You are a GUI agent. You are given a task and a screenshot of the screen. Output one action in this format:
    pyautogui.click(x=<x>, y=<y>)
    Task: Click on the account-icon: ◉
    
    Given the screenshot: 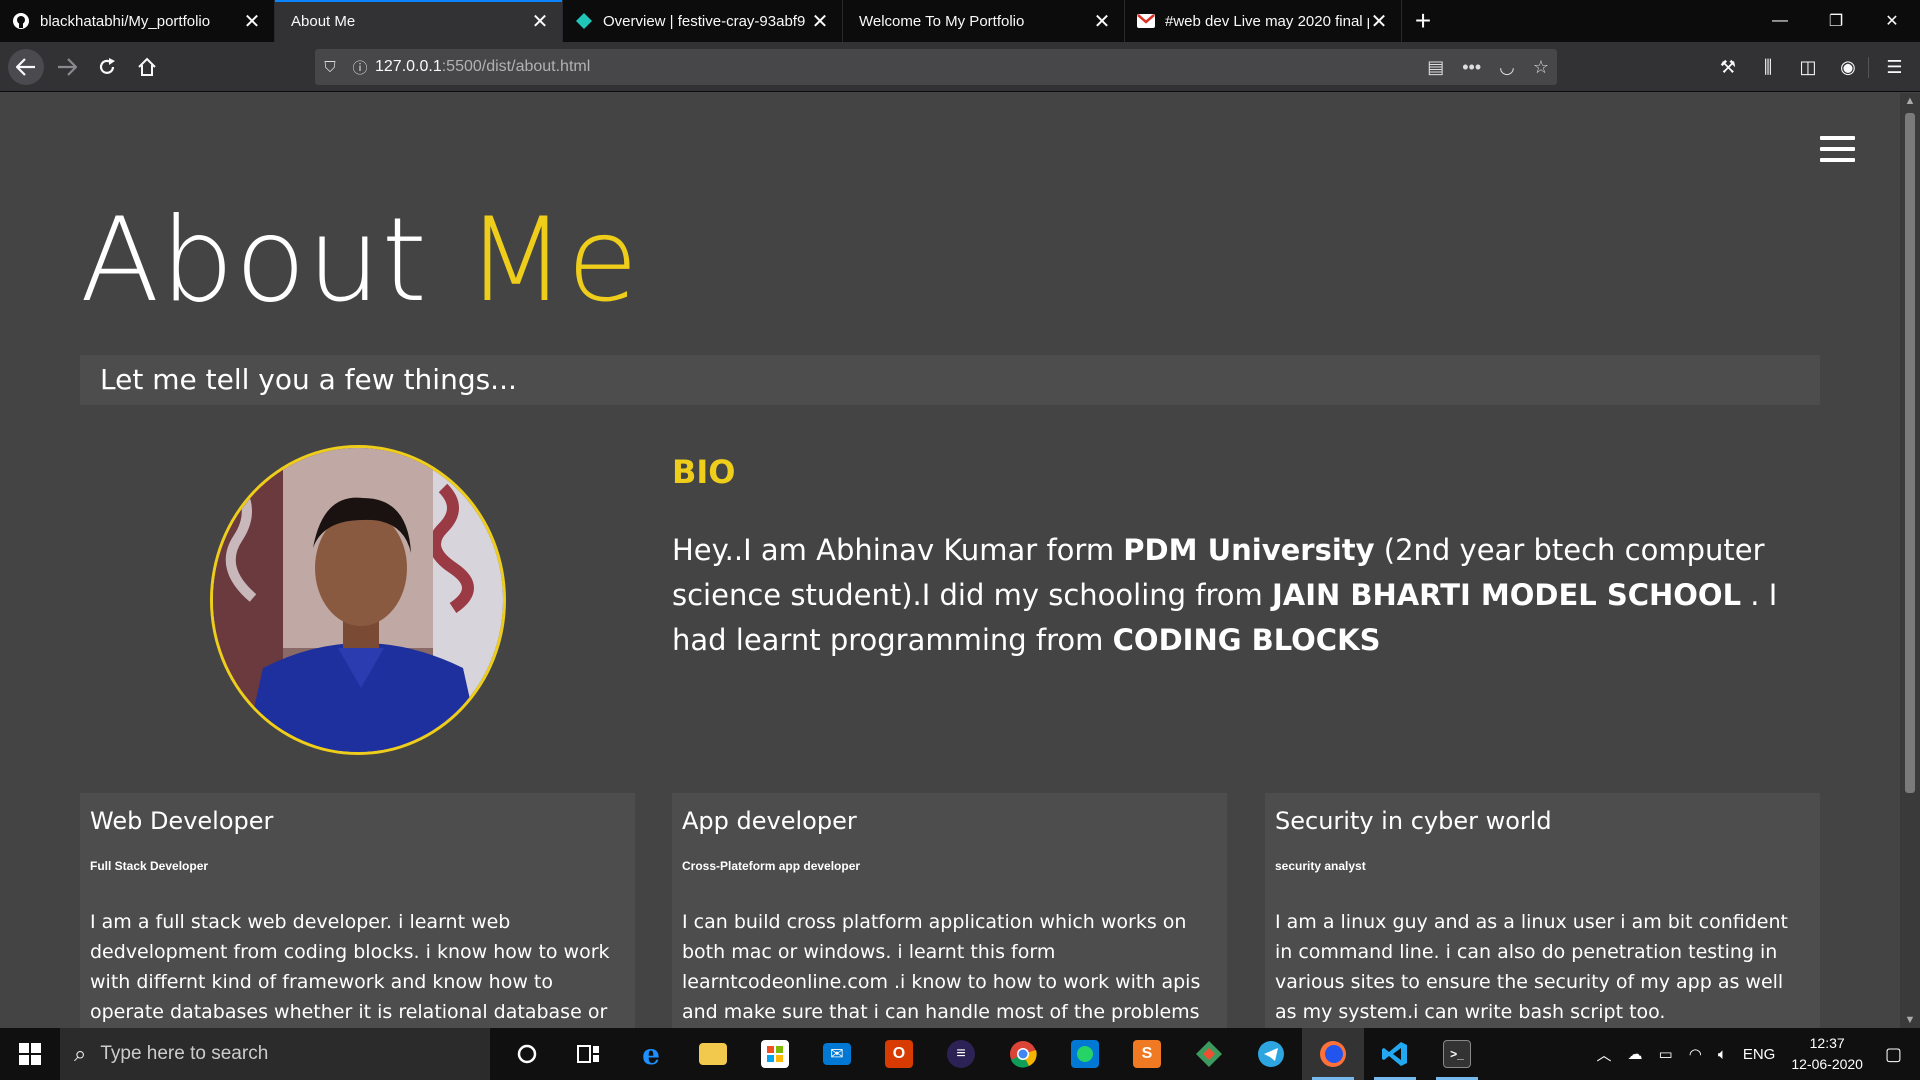 What is the action you would take?
    pyautogui.click(x=1848, y=67)
    